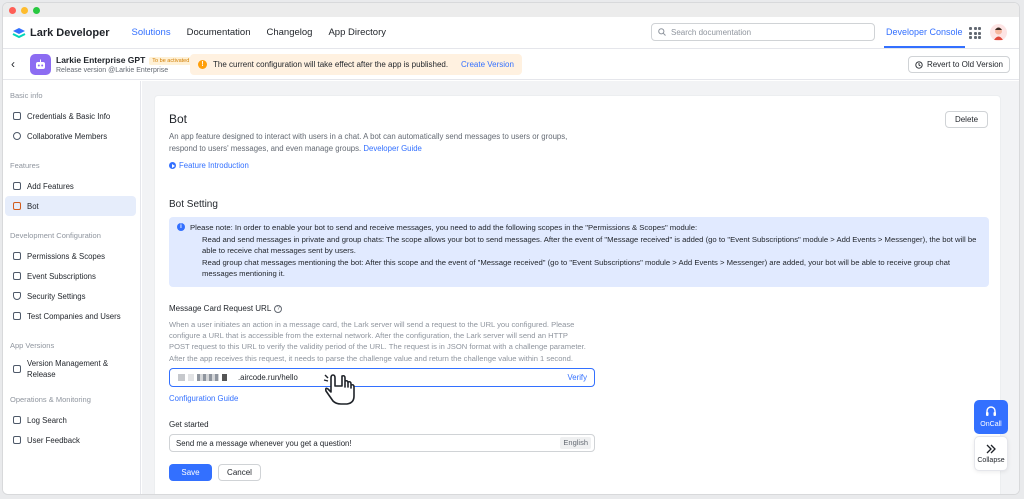 Image resolution: width=1024 pixels, height=499 pixels. Describe the element at coordinates (239, 472) in the screenshot. I see `cancel-button: Cancel` at that location.